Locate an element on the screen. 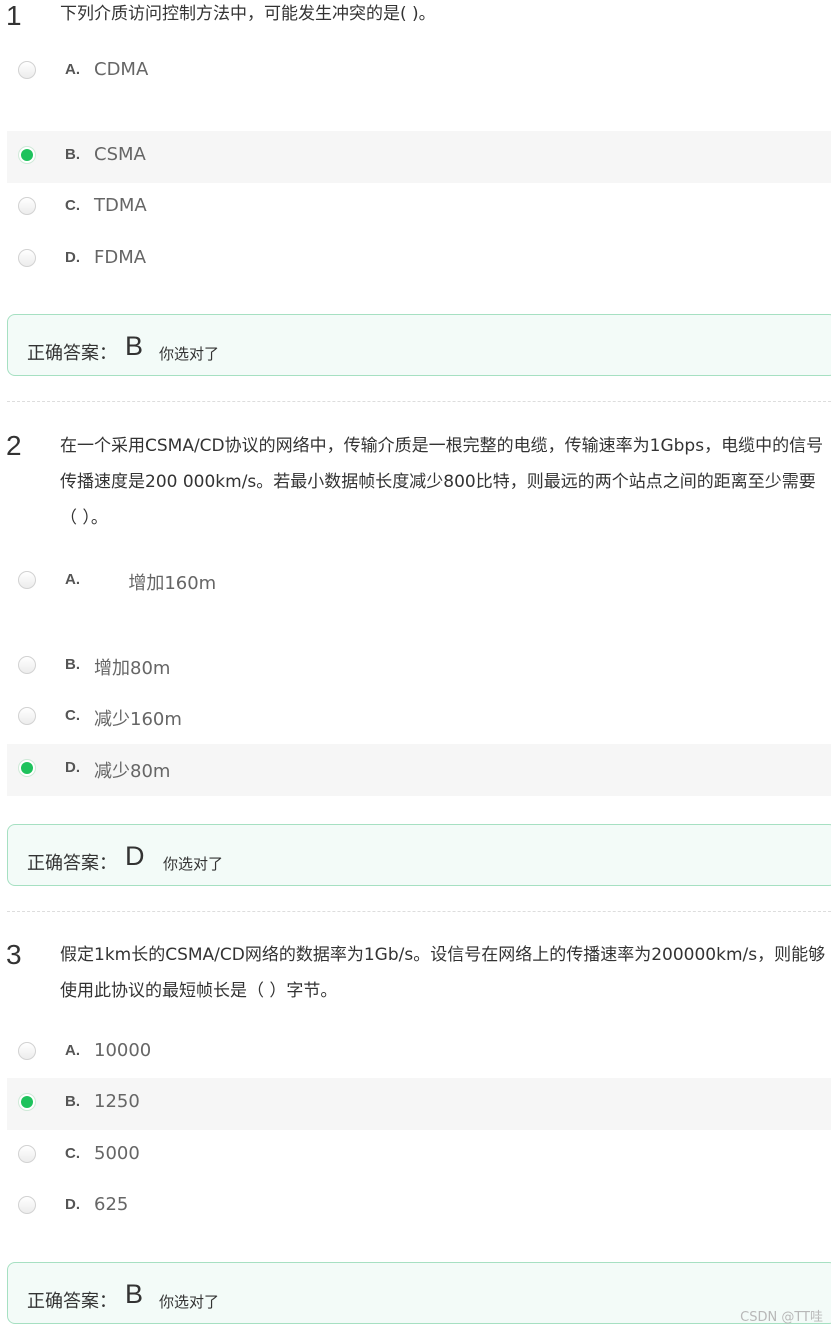  option-text: CDMA is located at coordinates (121, 69).